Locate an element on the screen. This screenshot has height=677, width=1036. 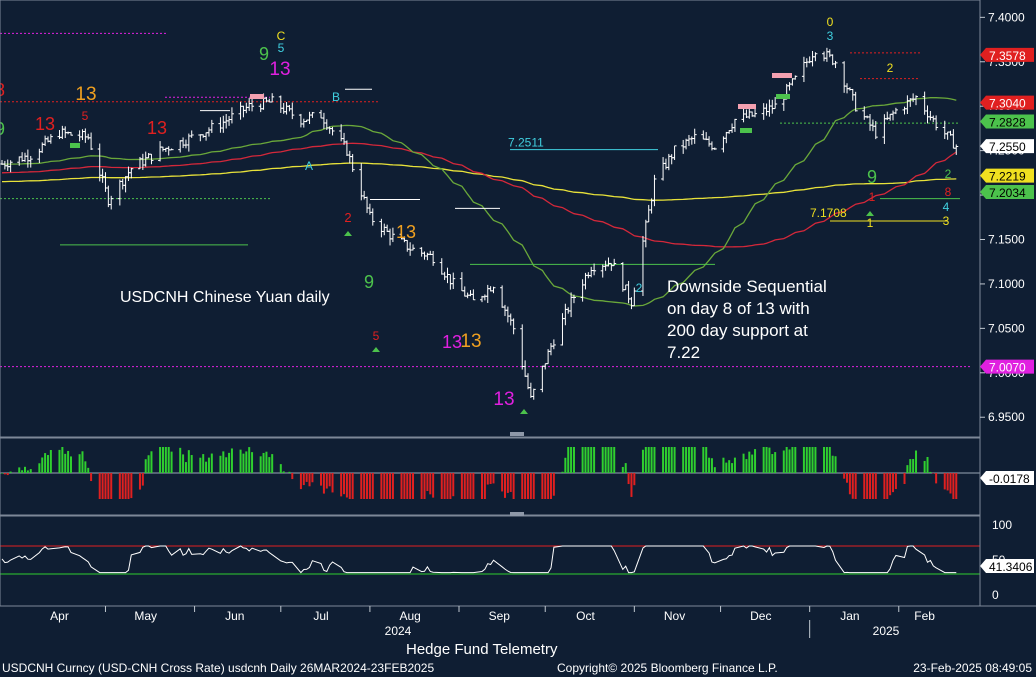
month-label: Aug is located at coordinates (409, 616).